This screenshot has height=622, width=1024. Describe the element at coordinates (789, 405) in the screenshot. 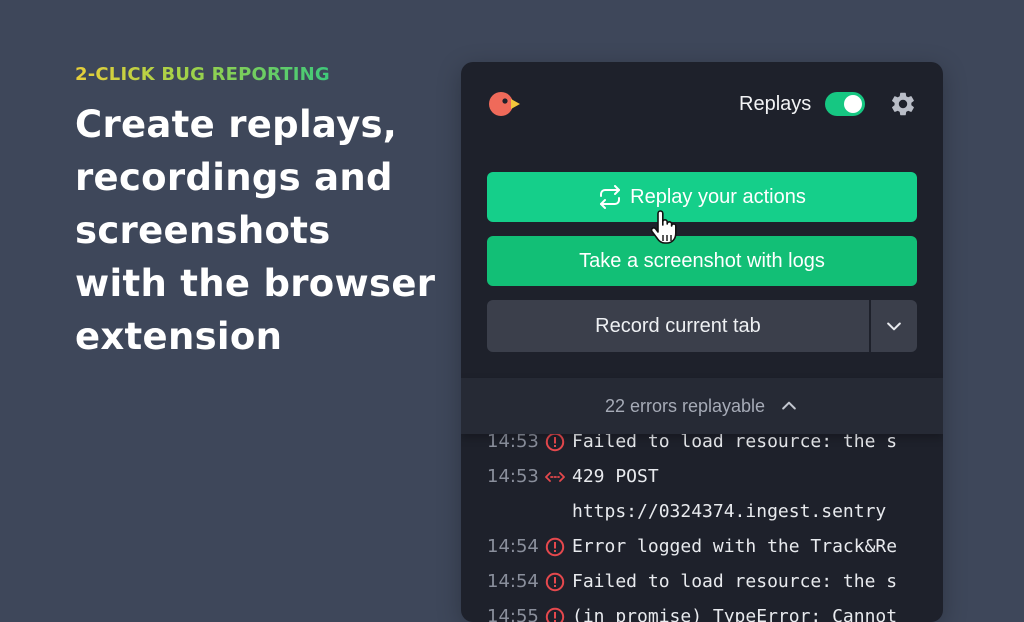

I see `chevron-up-icon` at that location.